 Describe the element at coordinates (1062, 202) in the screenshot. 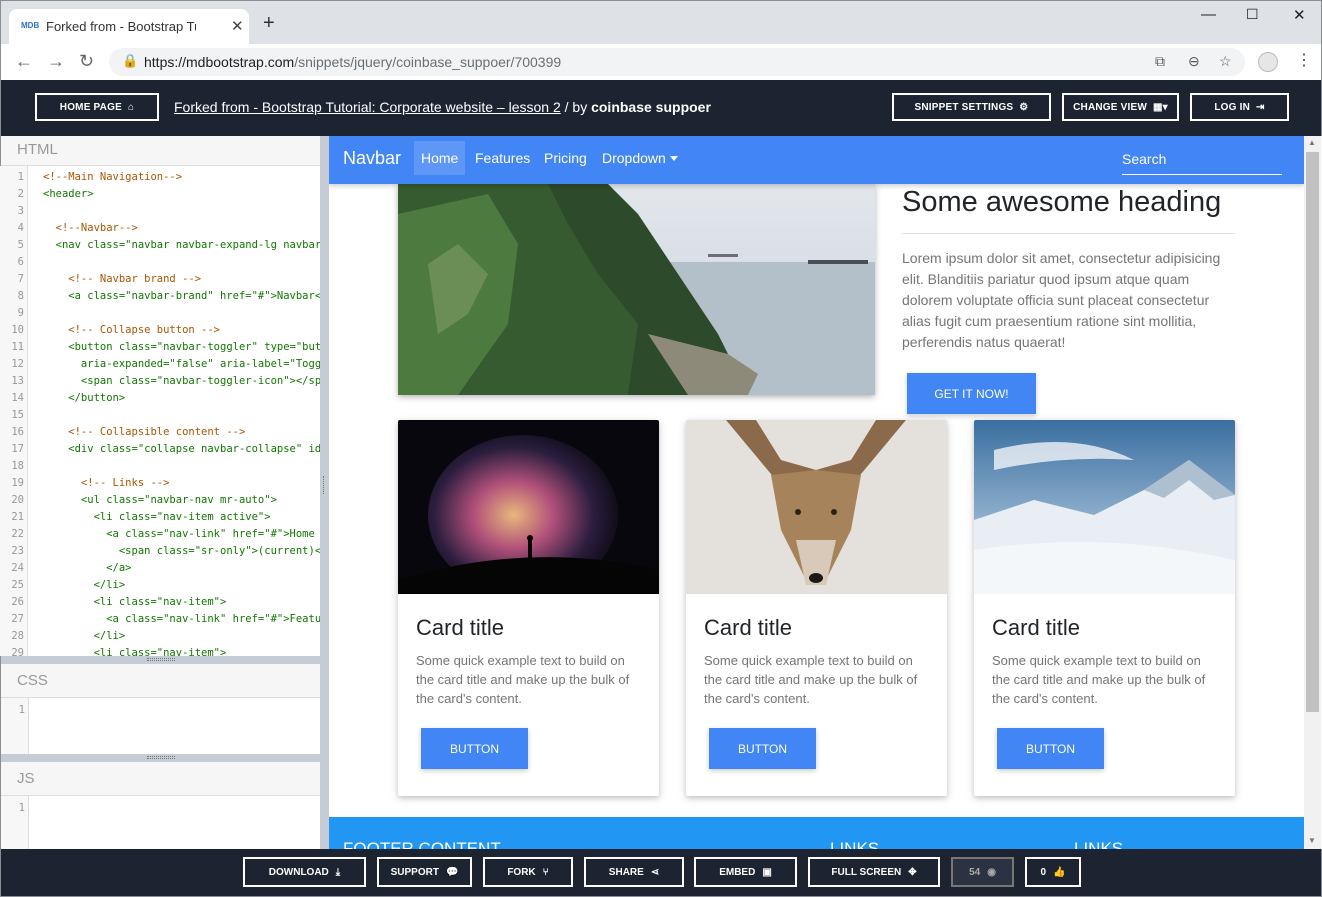

I see `hero-heading: Some awesome heading` at that location.